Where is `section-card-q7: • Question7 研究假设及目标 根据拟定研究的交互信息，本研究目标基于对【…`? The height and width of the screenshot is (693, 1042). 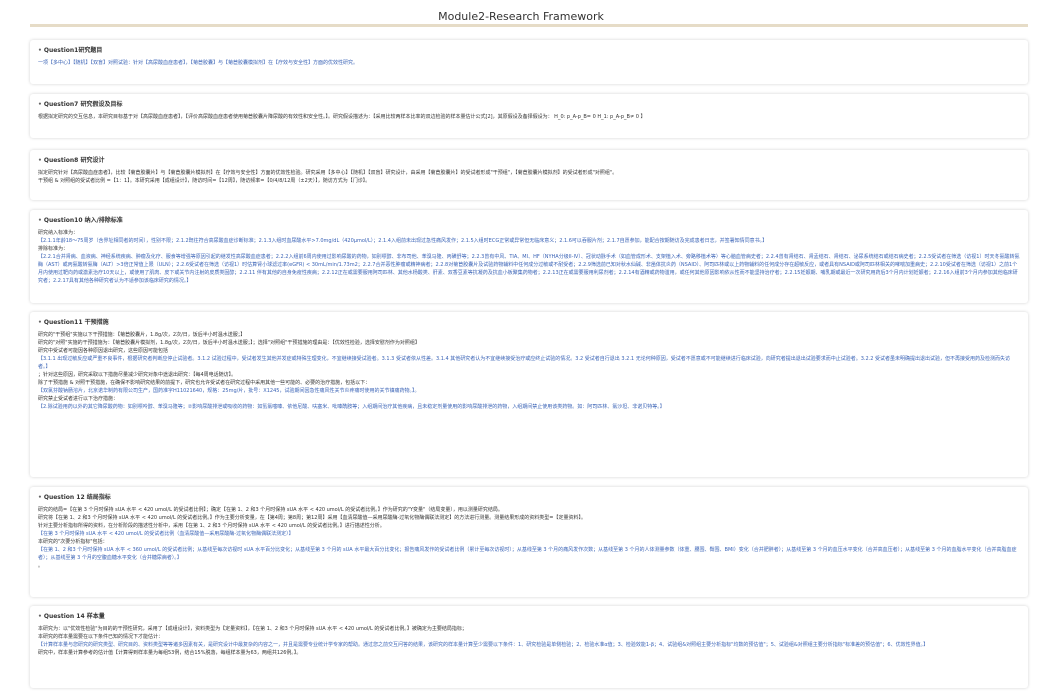 section-card-q7: • Question7 研究假设及目标 根据拟定研究的交互信息，本研究目标基于对【… is located at coordinates (529, 116).